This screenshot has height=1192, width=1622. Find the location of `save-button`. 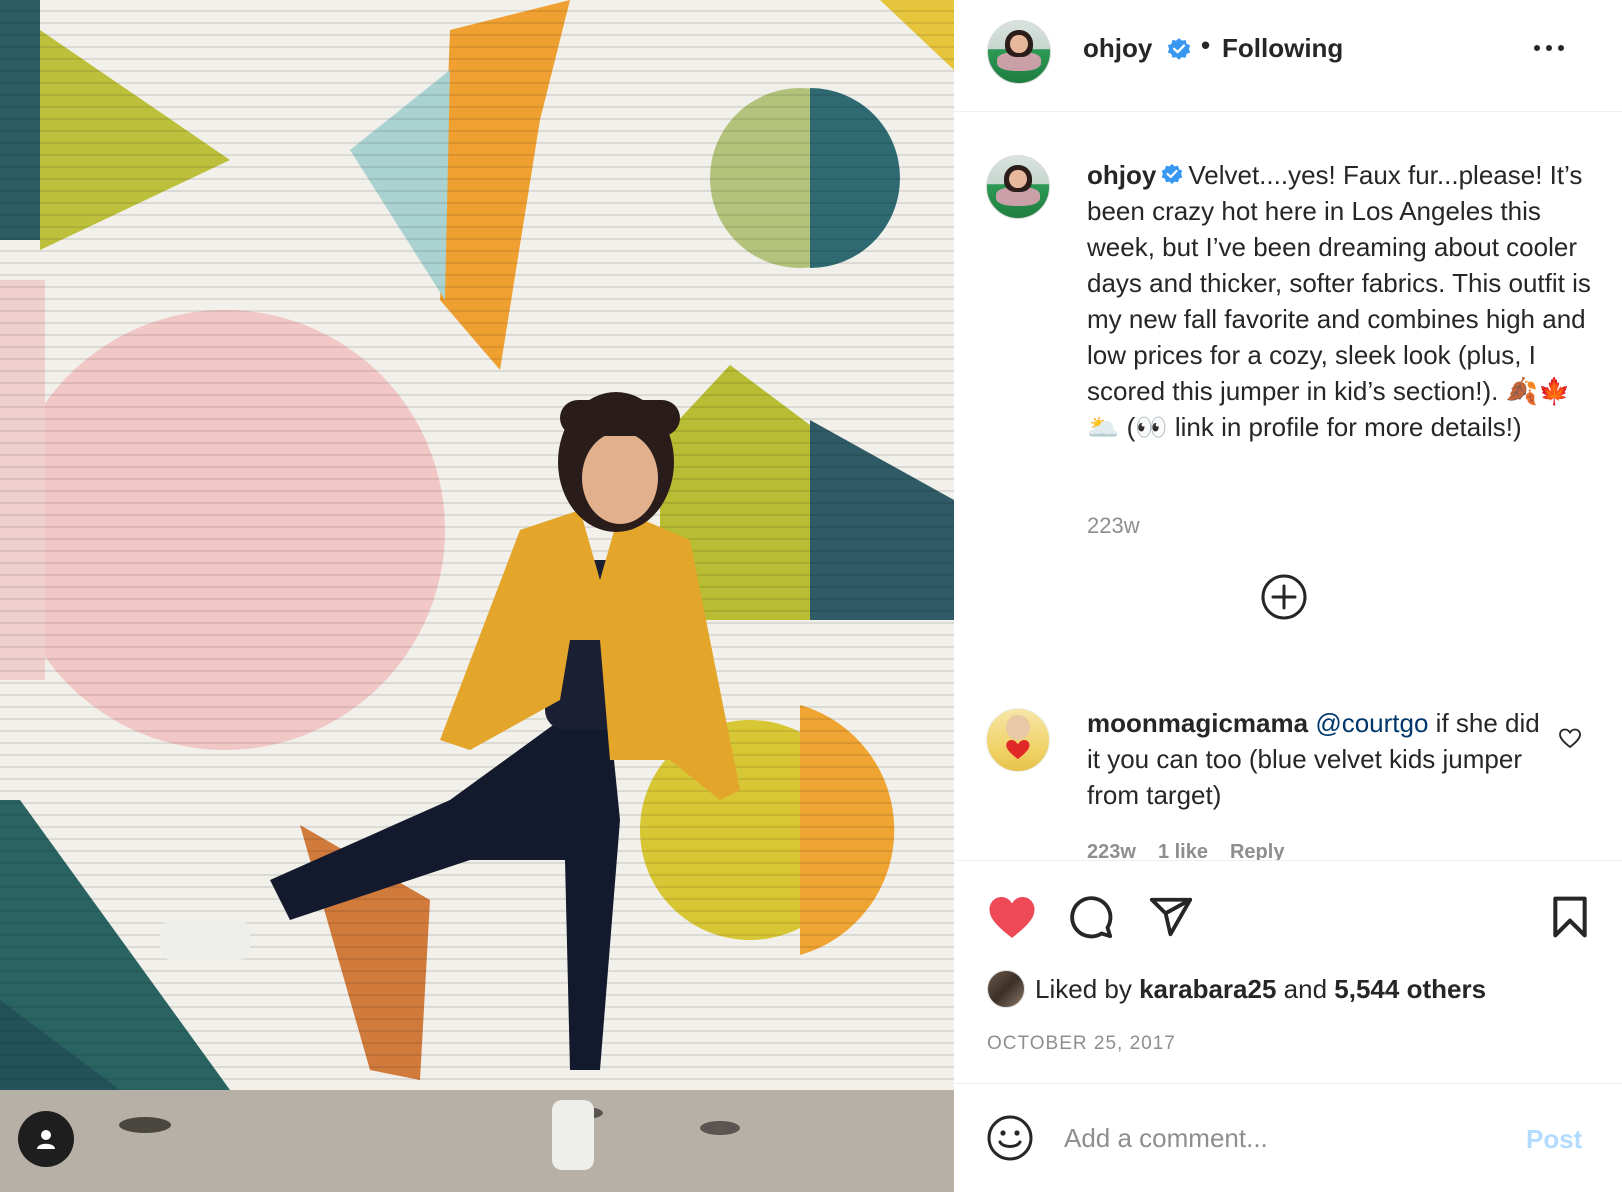

save-button is located at coordinates (1570, 917).